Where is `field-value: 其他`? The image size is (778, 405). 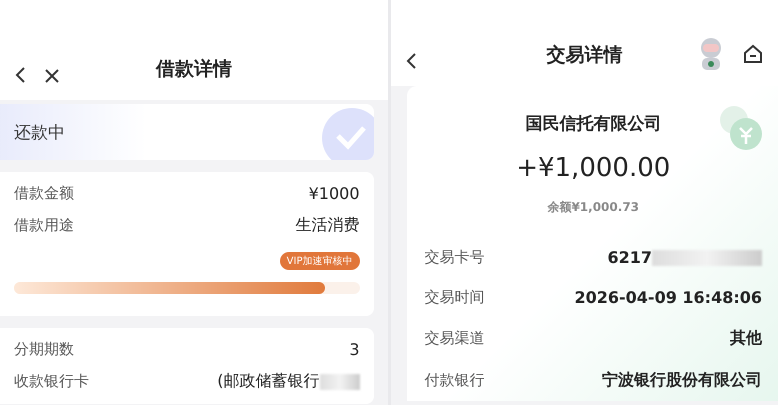
field-value: 其他 is located at coordinates (746, 338).